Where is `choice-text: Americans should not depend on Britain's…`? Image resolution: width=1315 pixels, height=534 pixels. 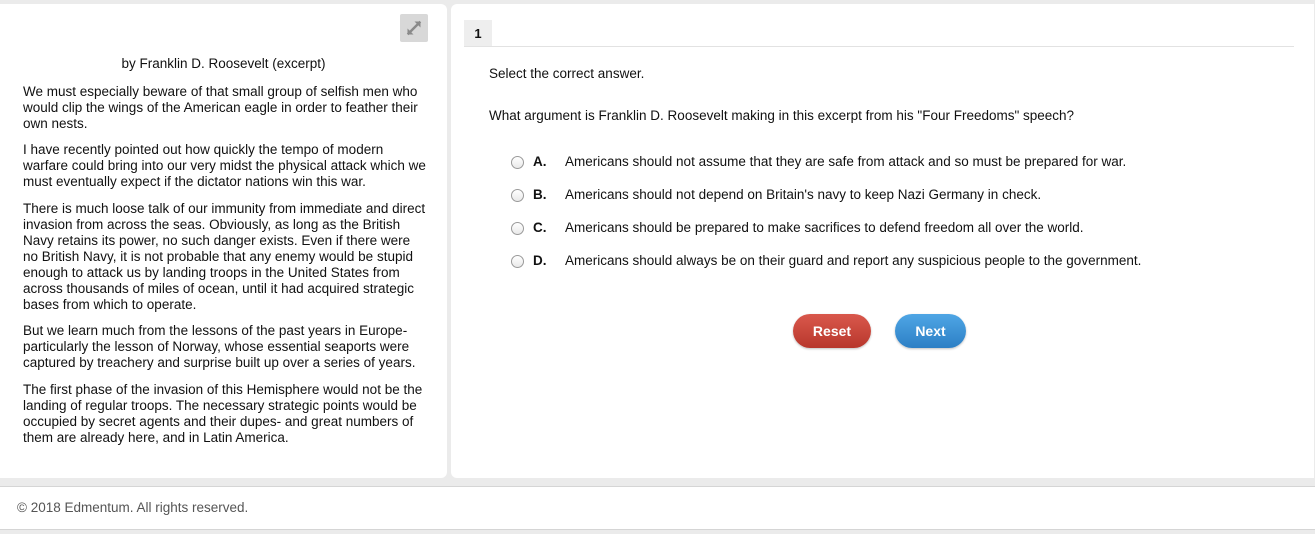 choice-text: Americans should not depend on Britain's… is located at coordinates (803, 194).